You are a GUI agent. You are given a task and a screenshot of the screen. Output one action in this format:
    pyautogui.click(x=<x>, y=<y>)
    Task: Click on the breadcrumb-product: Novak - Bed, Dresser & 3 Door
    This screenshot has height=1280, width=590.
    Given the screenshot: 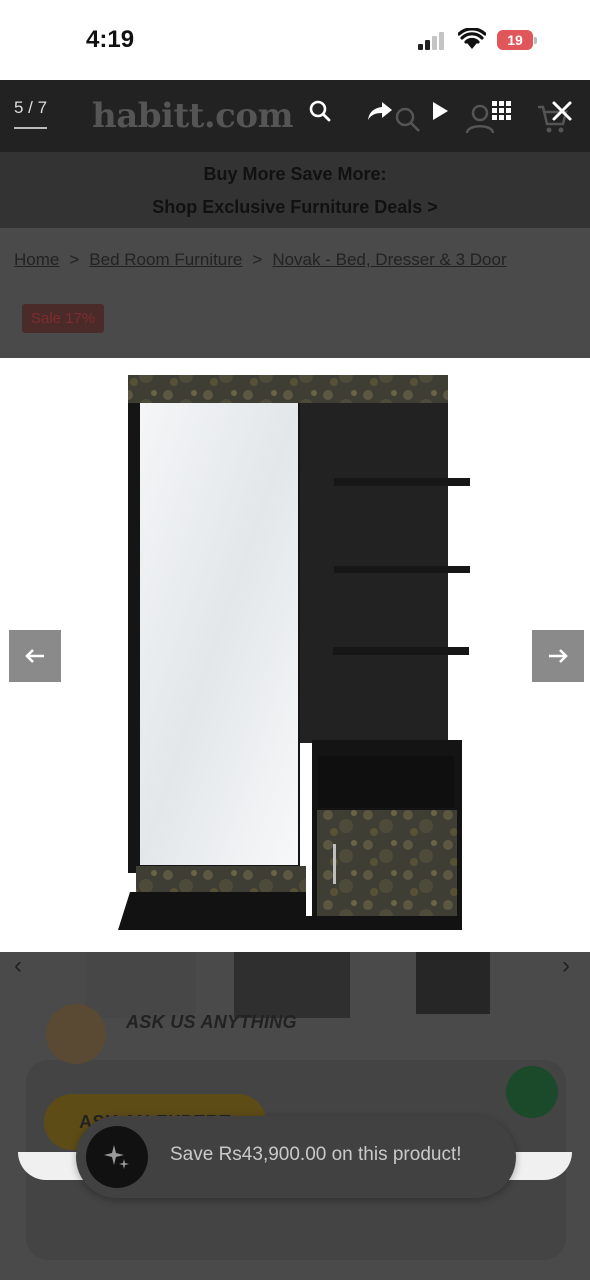 What is the action you would take?
    pyautogui.click(x=389, y=259)
    